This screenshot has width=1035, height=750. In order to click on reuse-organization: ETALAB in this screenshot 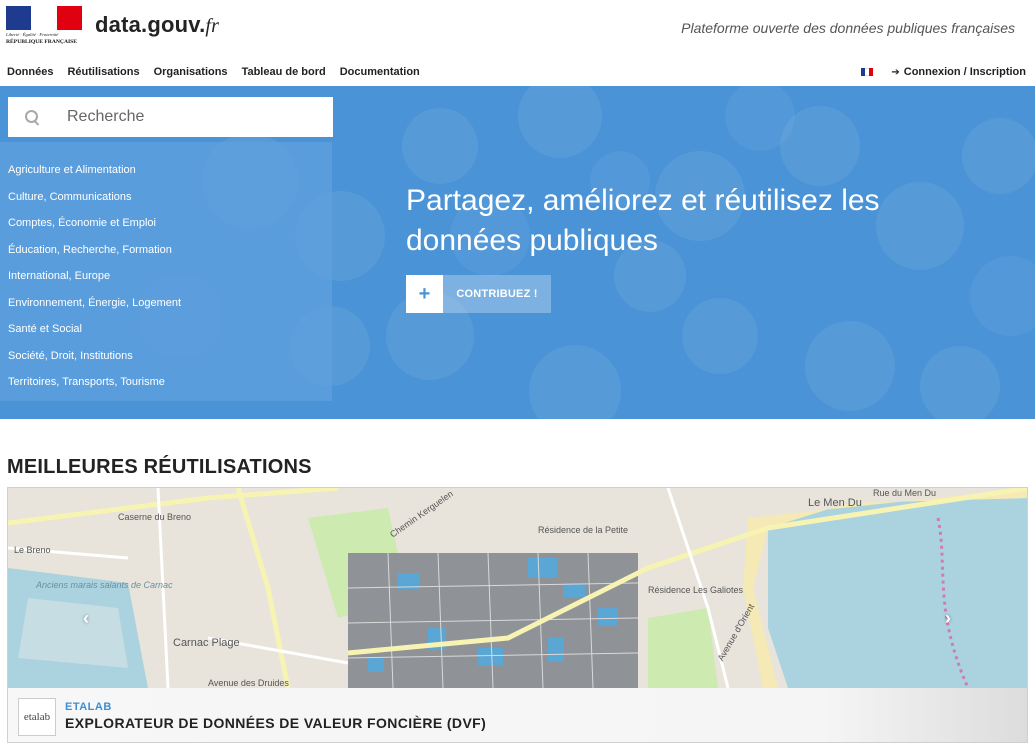, I will do `click(88, 707)`.